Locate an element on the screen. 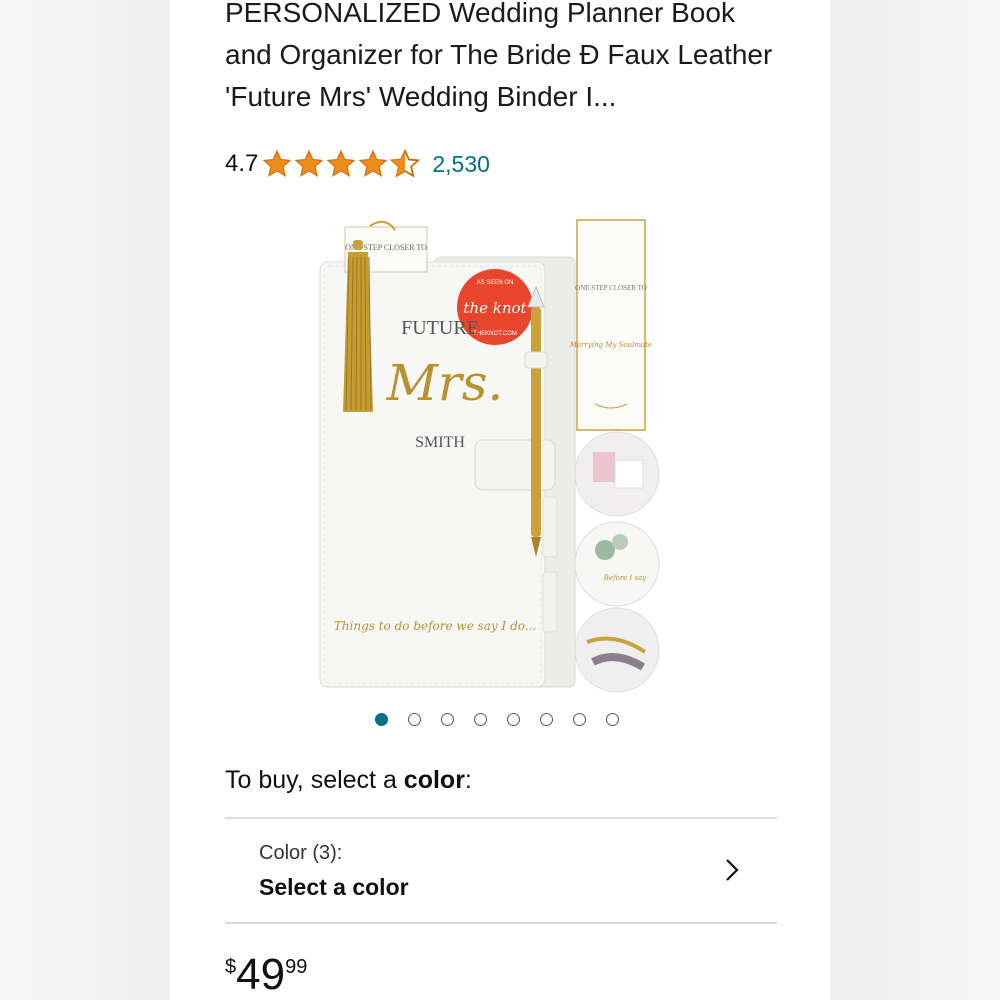  buy-prompt-bold: color is located at coordinates (434, 780).